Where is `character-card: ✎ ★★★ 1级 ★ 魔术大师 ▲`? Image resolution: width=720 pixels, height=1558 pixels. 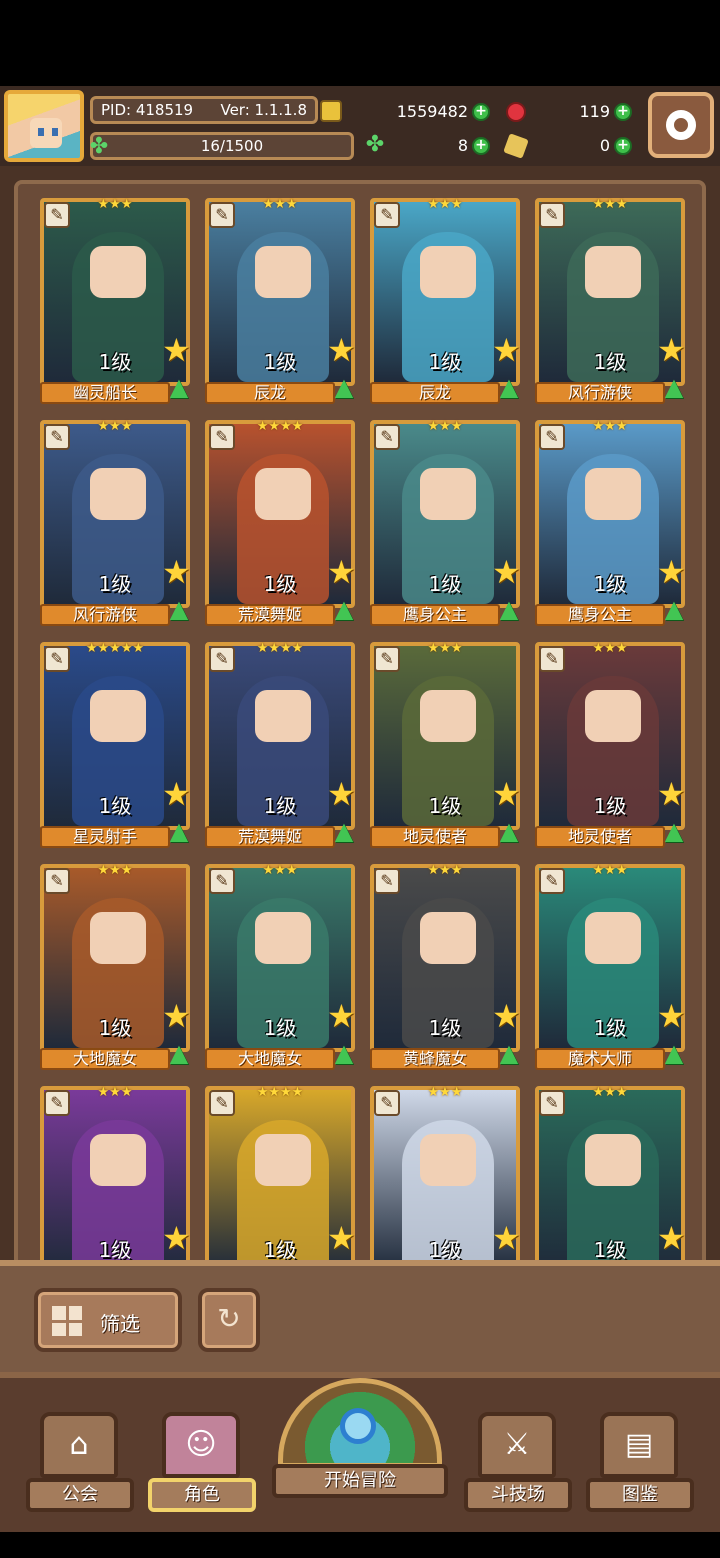 character-card: ✎ ★★★ 1级 ★ 魔术大师 ▲ is located at coordinates (610, 967).